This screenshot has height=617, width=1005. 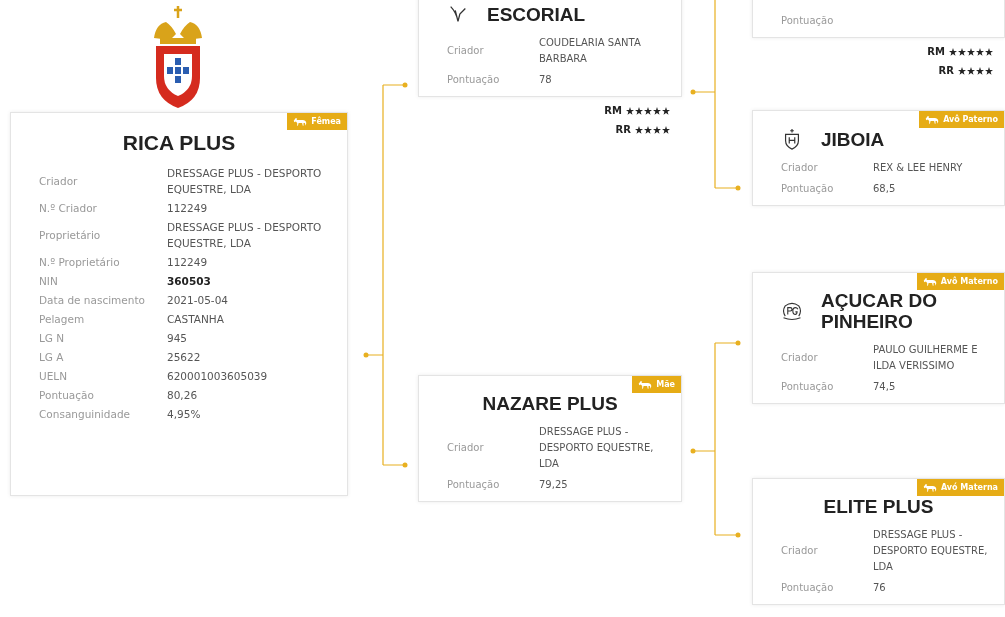 What do you see at coordinates (52, 357) in the screenshot?
I see `field-label: LG A` at bounding box center [52, 357].